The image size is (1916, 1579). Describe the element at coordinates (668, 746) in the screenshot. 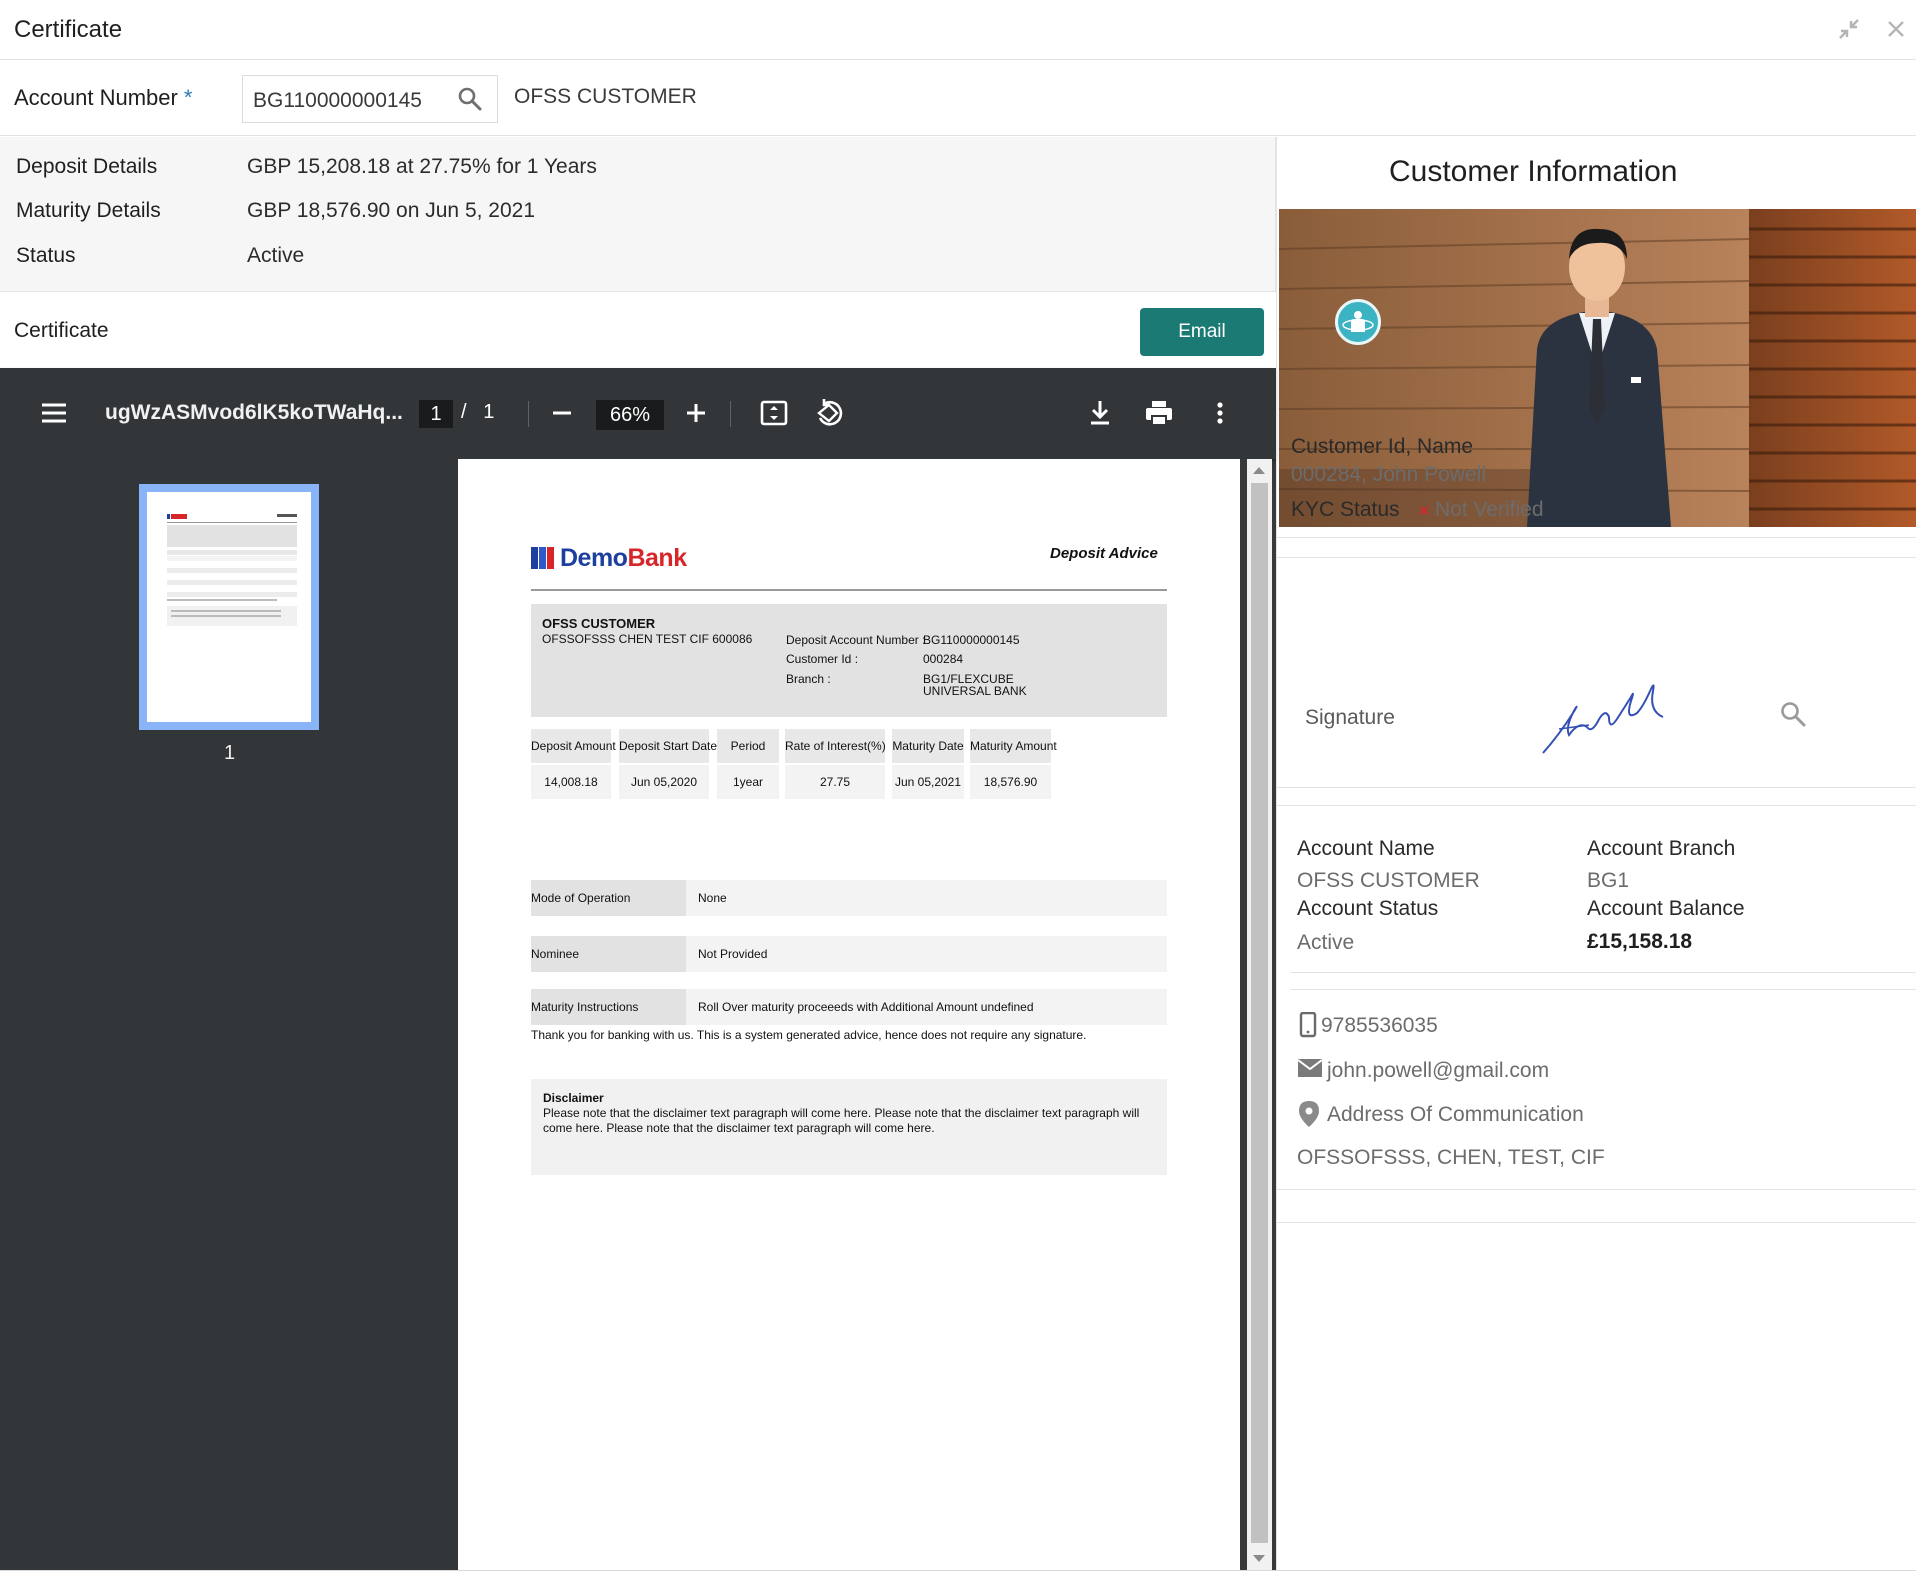

I see `column-header: Deposit Start Date` at that location.